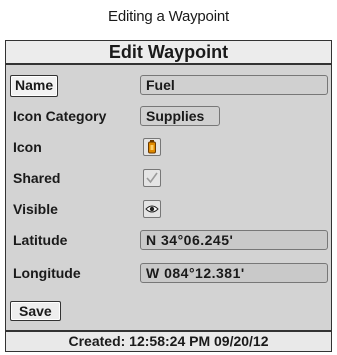 The image size is (337, 355). What do you see at coordinates (40, 240) in the screenshot?
I see `latitude-label: Latitude` at bounding box center [40, 240].